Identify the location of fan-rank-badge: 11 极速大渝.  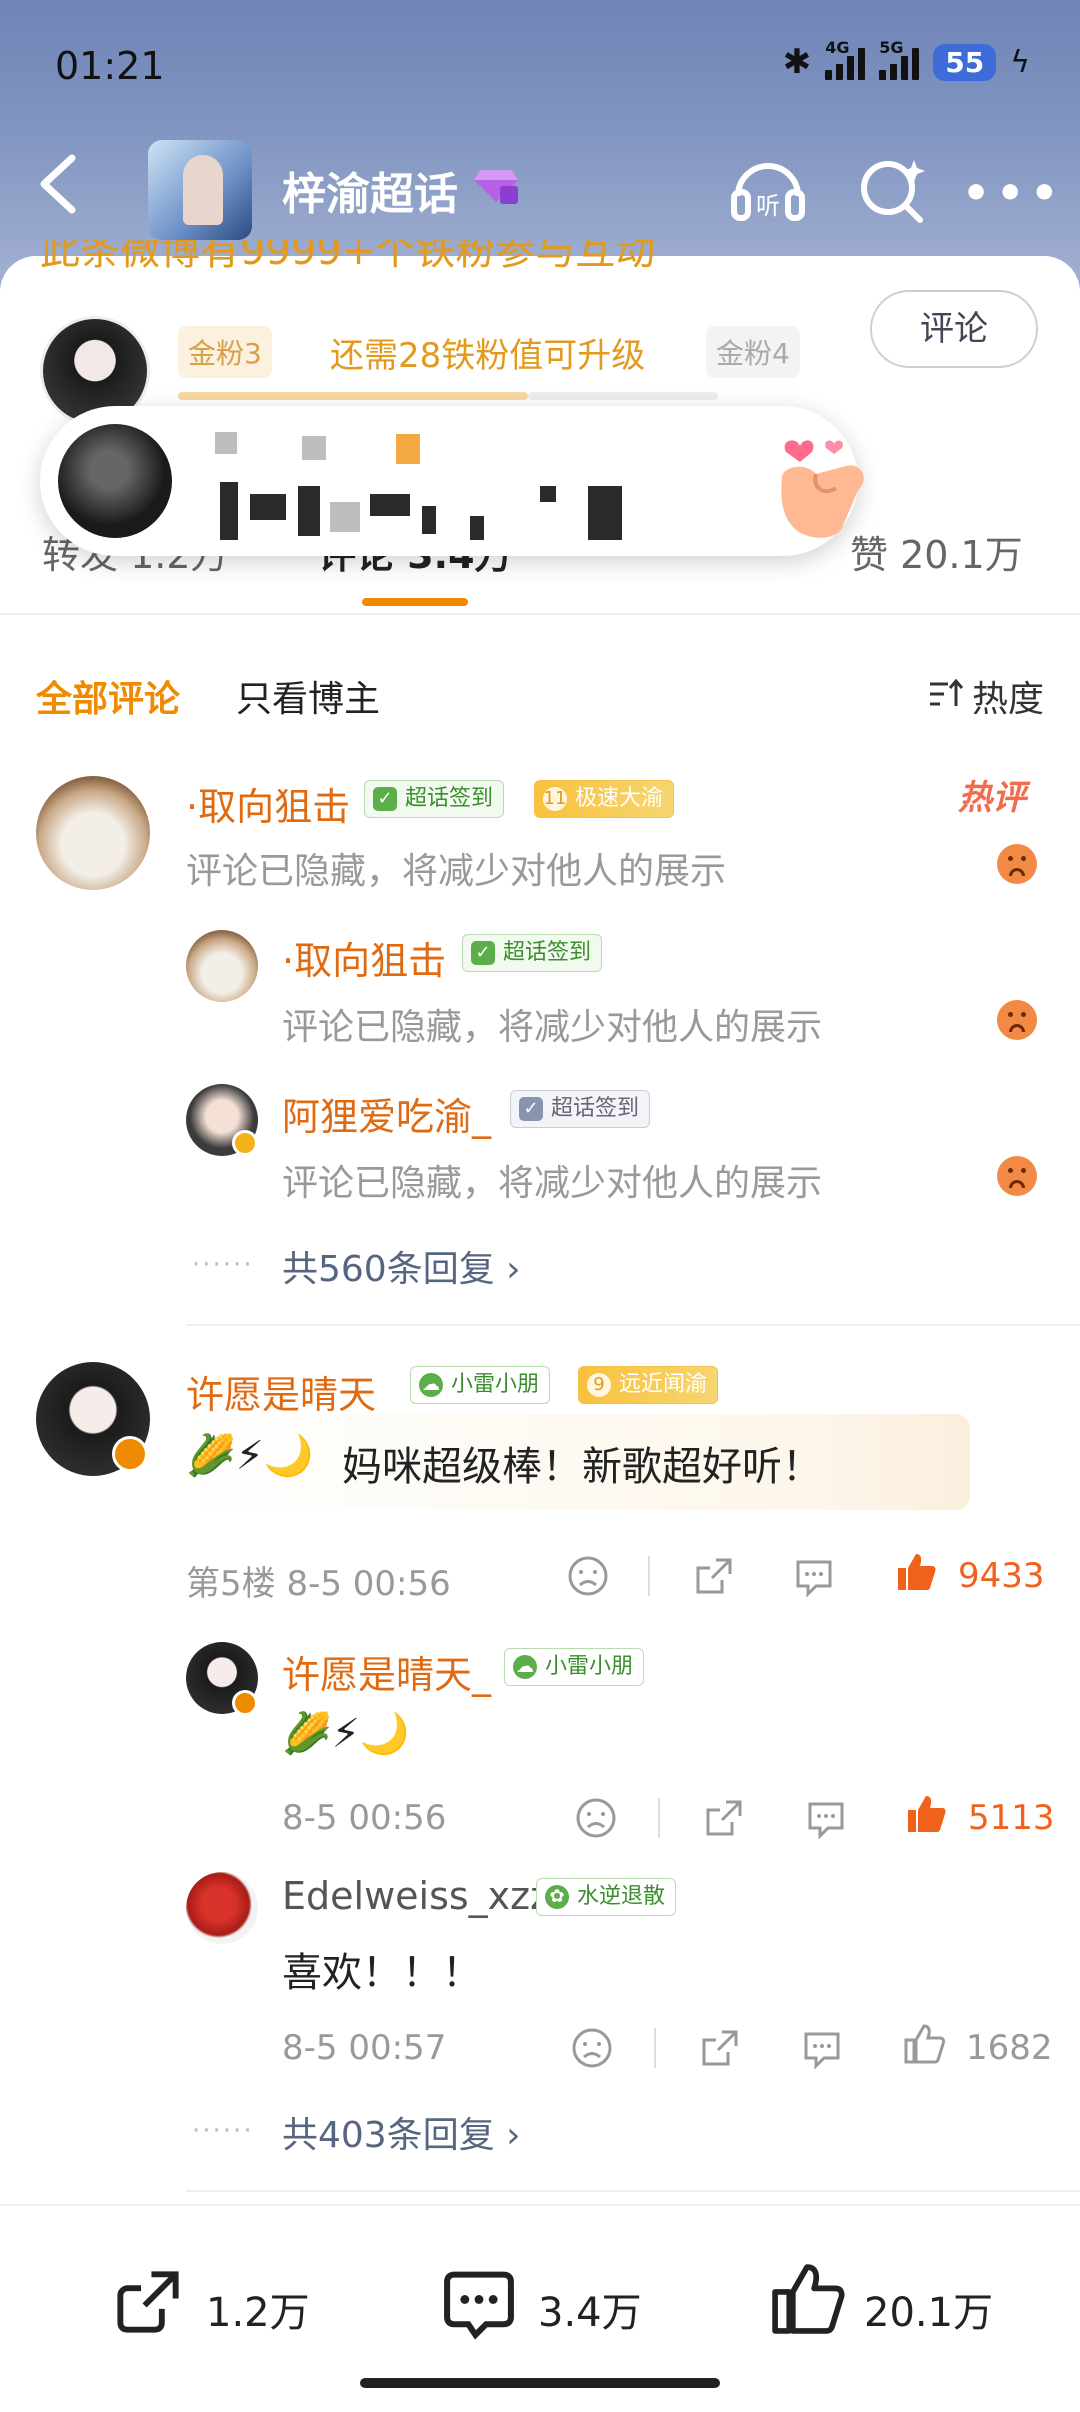
(604, 799).